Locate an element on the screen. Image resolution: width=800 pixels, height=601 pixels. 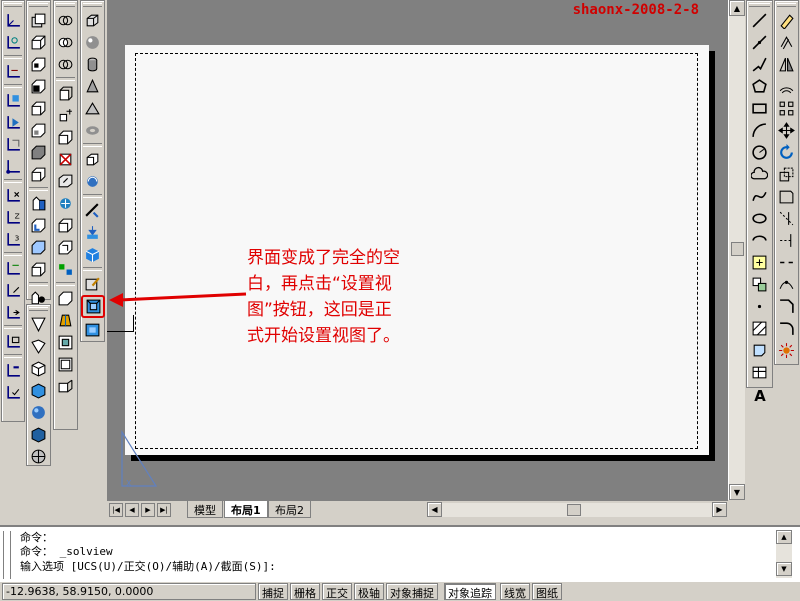
ellipse-icon is located at coordinates (760, 218).